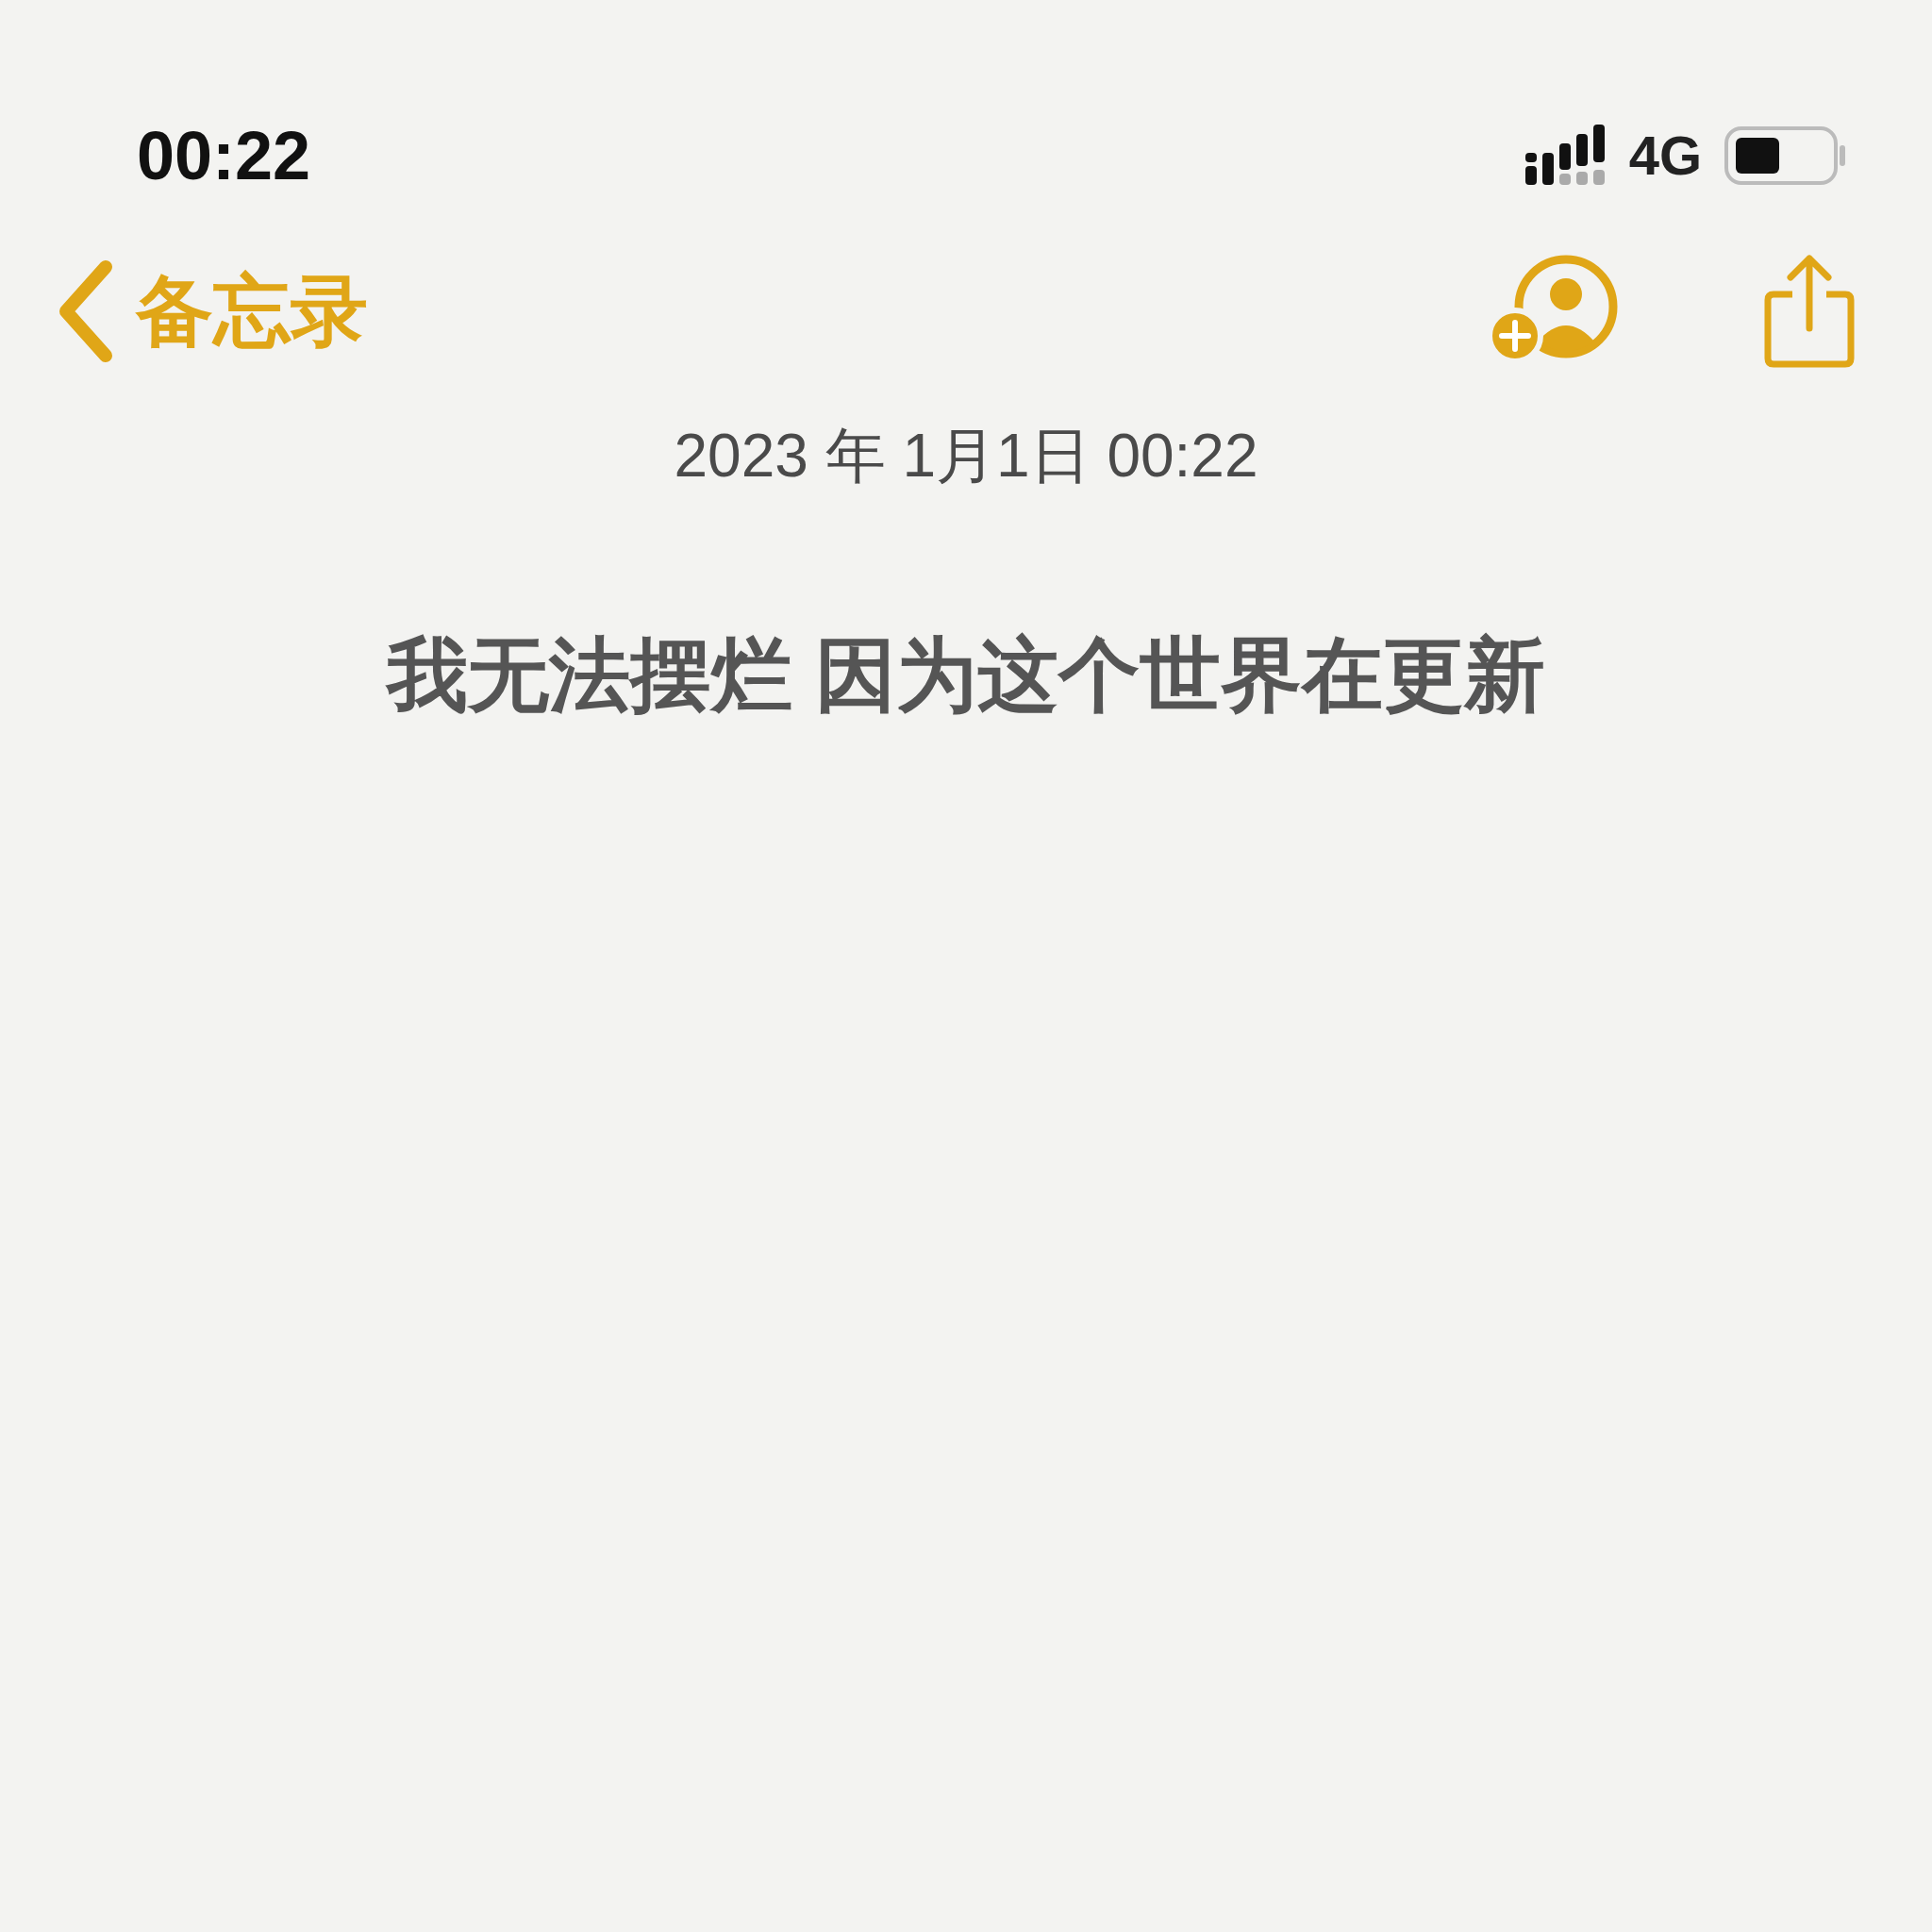 This screenshot has width=1932, height=1932. What do you see at coordinates (1665, 156) in the screenshot?
I see `network-type: 4G` at bounding box center [1665, 156].